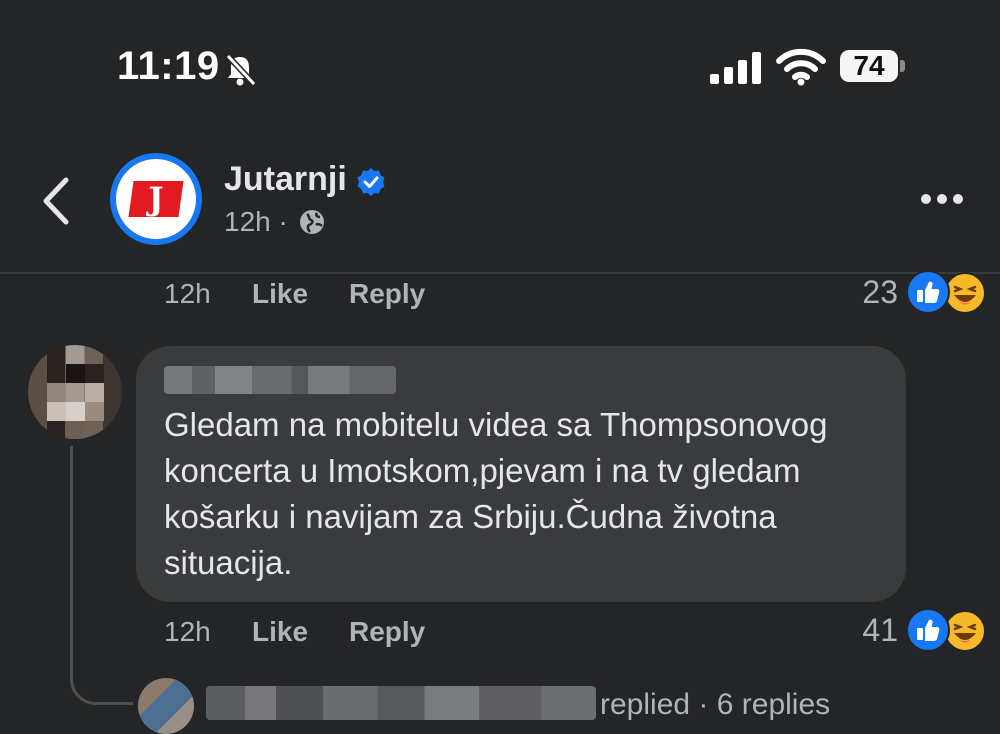  I want to click on signal-icon, so click(735, 68).